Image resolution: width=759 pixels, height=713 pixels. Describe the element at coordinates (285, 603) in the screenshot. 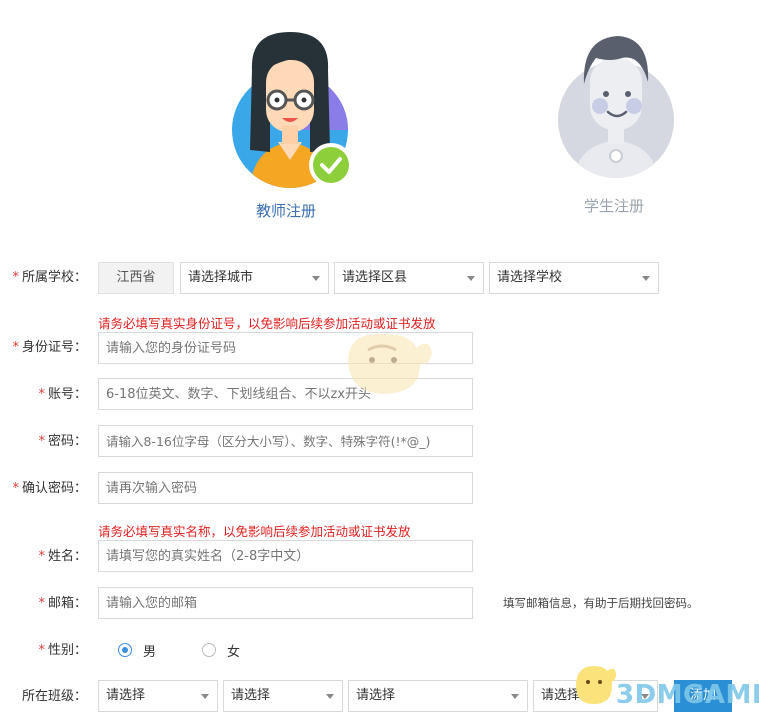

I see `email-input` at that location.